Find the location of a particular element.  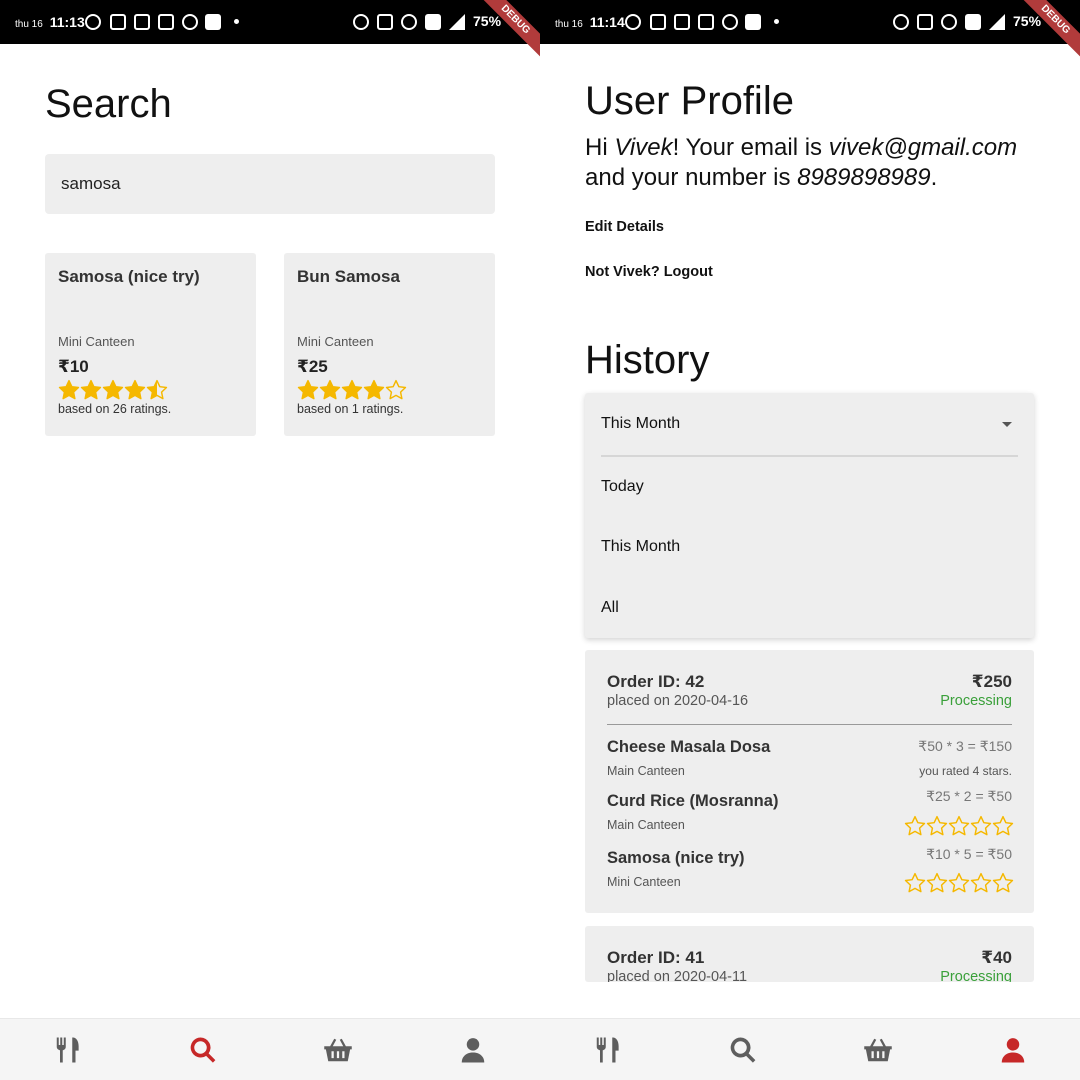

greeting-end: . is located at coordinates (934, 177).